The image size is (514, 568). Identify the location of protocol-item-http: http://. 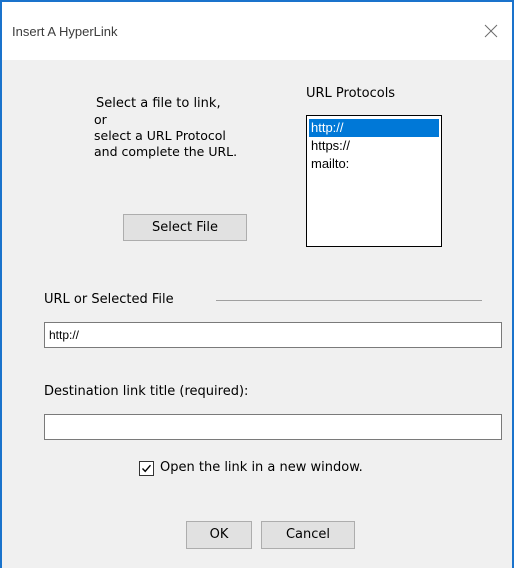
(374, 128).